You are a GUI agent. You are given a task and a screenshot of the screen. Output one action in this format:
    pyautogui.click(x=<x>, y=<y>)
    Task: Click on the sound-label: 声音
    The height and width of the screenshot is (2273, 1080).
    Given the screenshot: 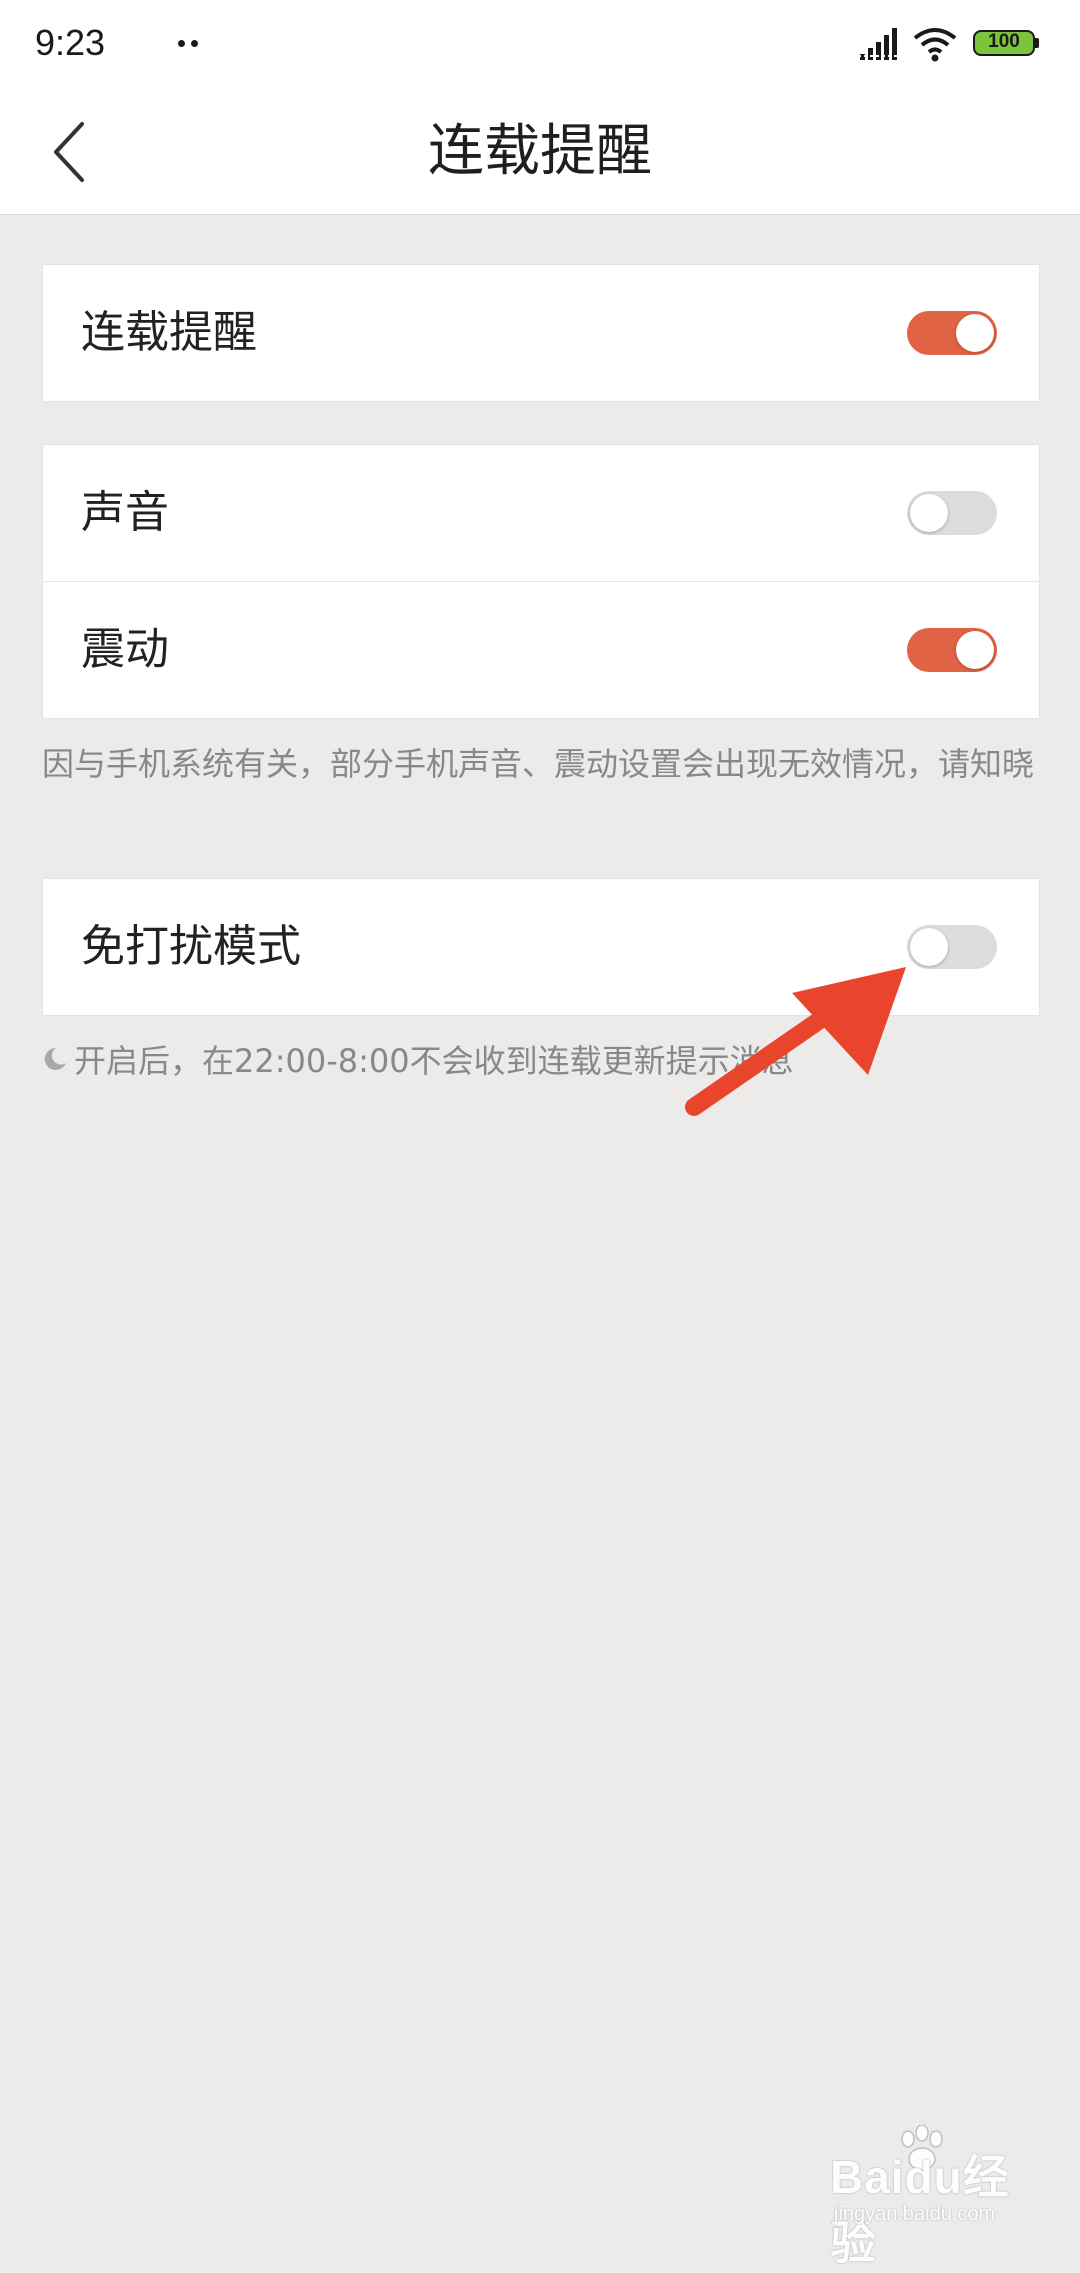 What is the action you would take?
    pyautogui.click(x=125, y=512)
    